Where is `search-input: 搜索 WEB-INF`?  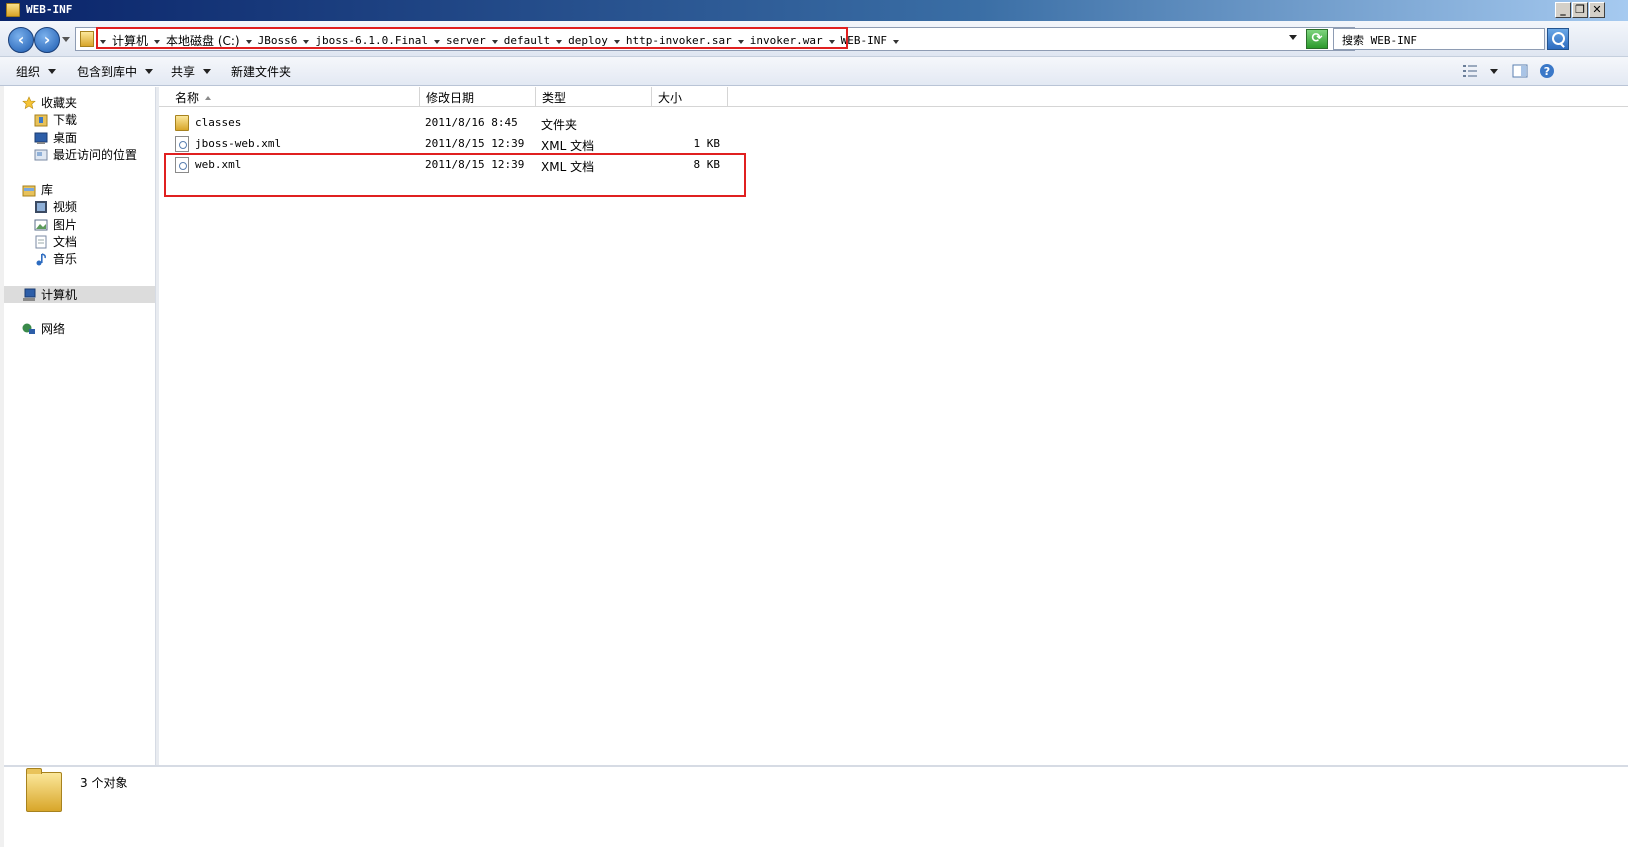 search-input: 搜索 WEB-INF is located at coordinates (1439, 39).